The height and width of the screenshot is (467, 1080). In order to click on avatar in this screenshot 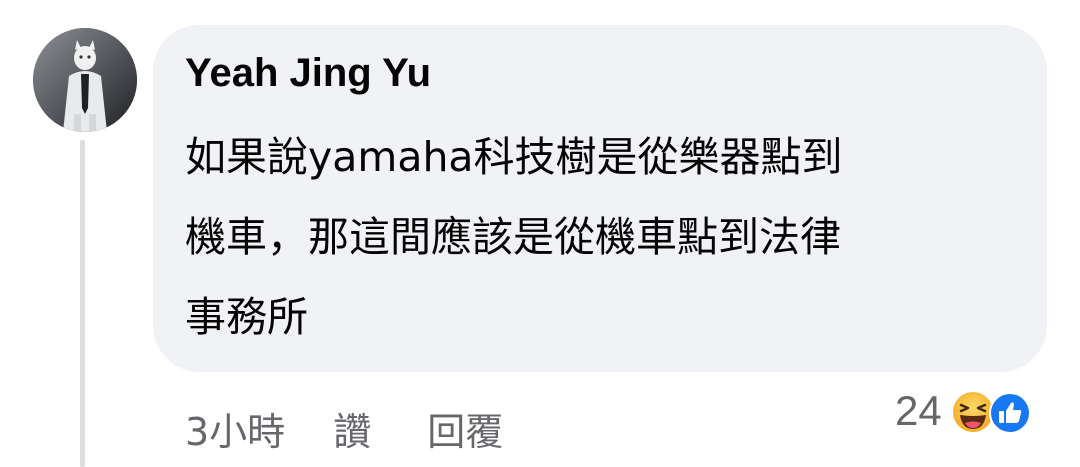, I will do `click(85, 80)`.